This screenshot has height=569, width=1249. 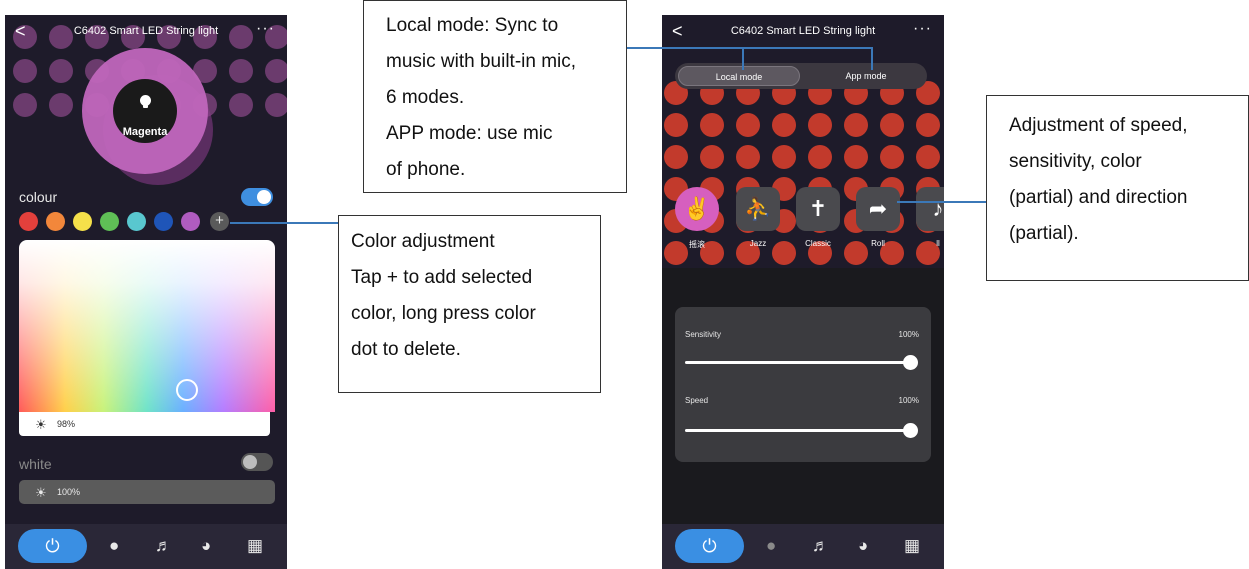 I want to click on callout-line: Tap + to add selected, so click(x=442, y=277).